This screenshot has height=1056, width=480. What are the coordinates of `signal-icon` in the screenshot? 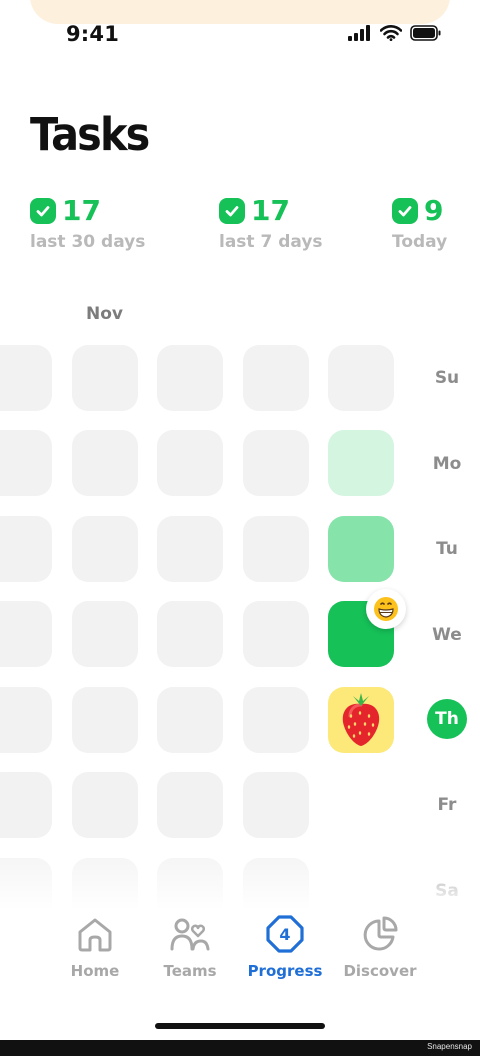 It's located at (359, 33).